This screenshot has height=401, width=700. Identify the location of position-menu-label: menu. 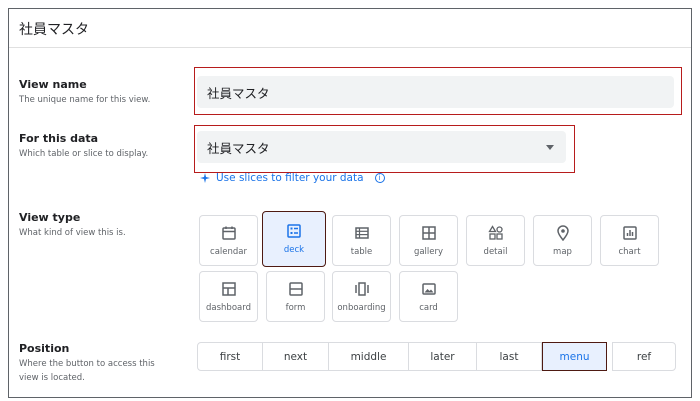
(574, 356).